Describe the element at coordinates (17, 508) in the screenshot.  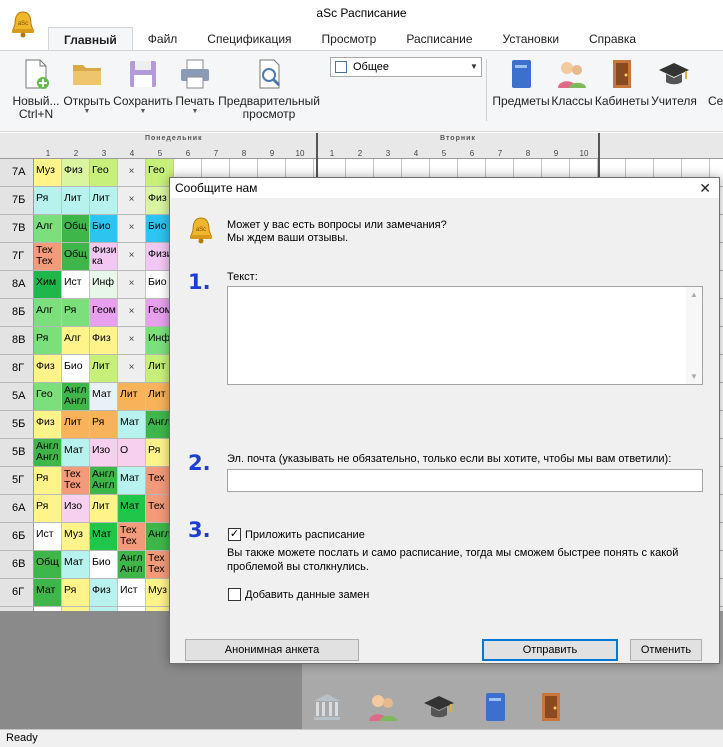
I see `class-label: 6А` at that location.